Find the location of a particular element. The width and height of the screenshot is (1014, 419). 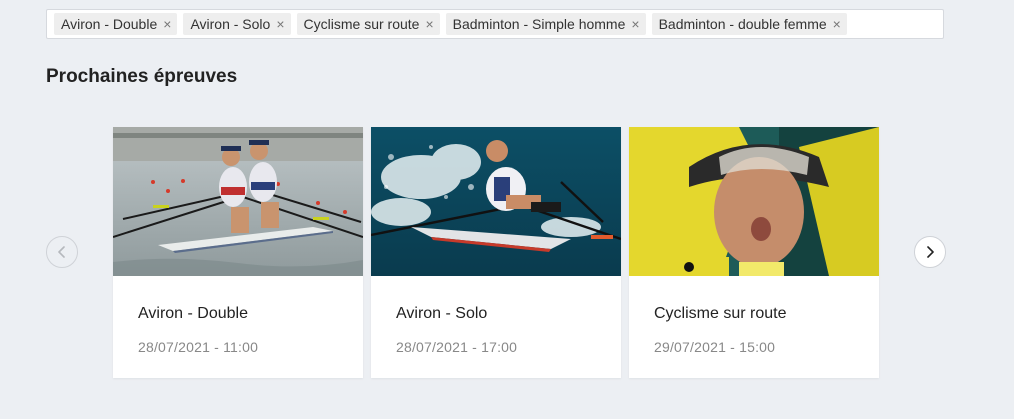

filter-tag-label: Aviron - Double is located at coordinates (109, 24).